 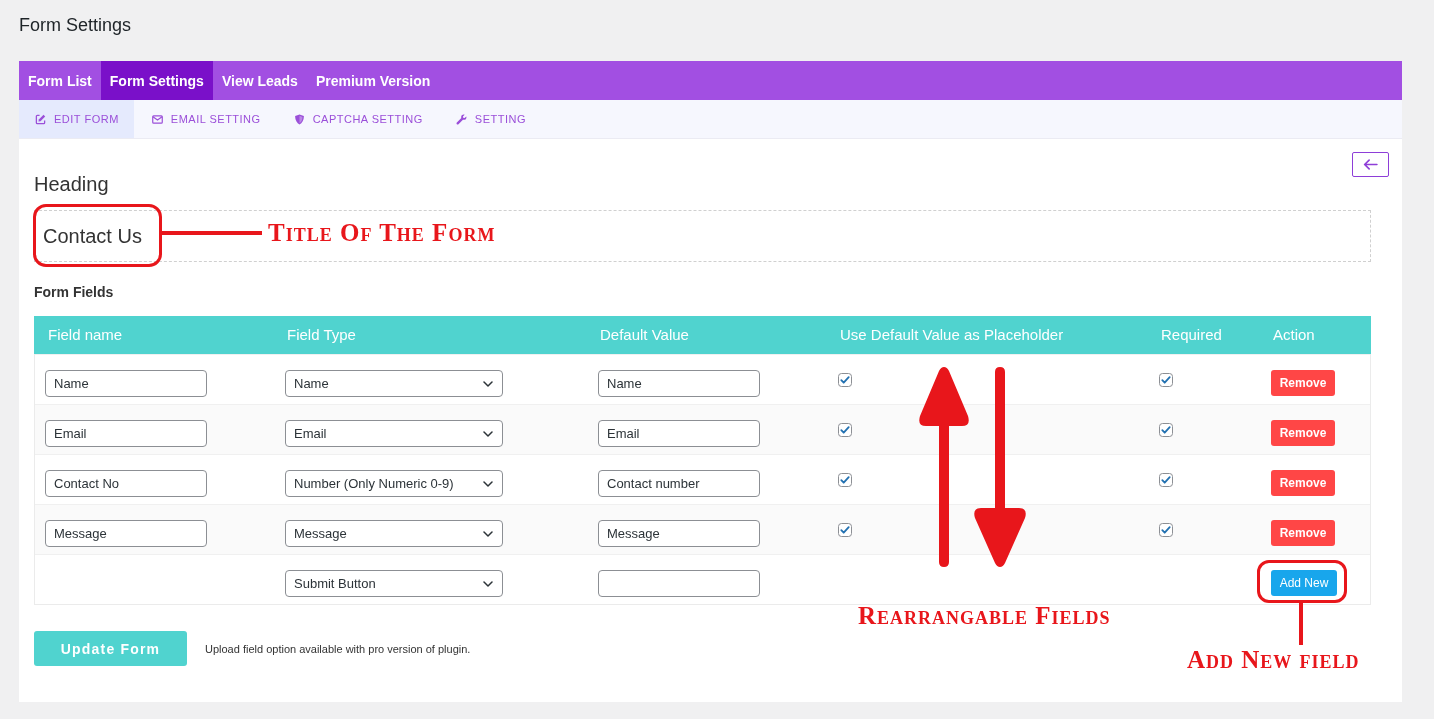 I want to click on column-header: Field name, so click(x=85, y=335).